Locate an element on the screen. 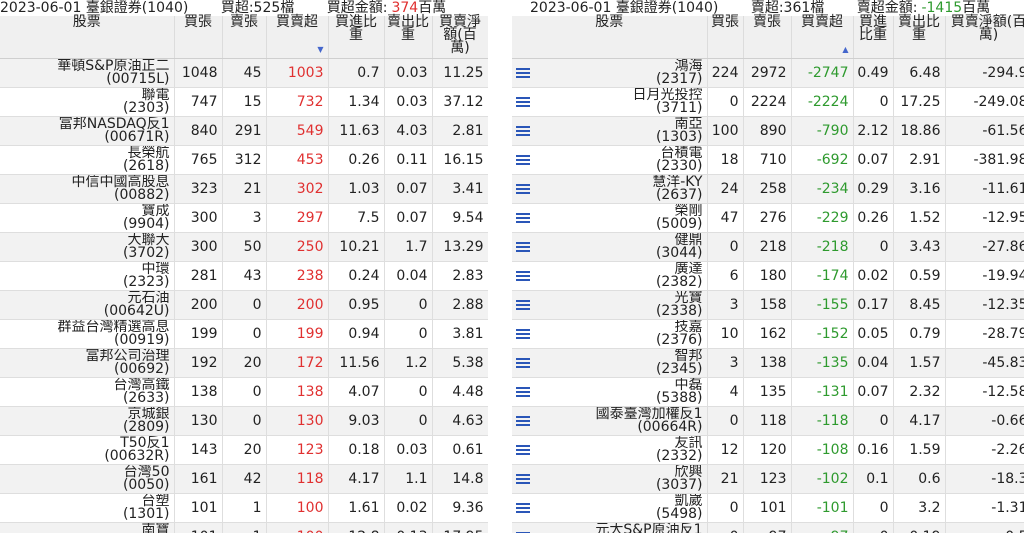 This screenshot has width=1024, height=533. stock-cell: 台灣高鐵 (2633) is located at coordinates (87, 392).